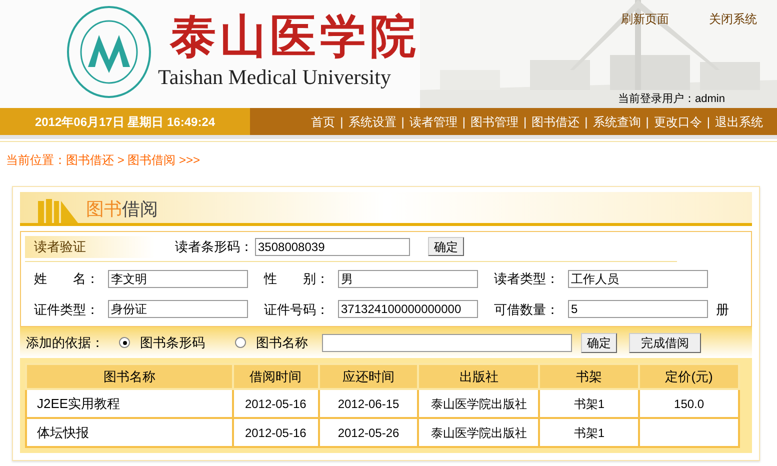  I want to click on nav-menu-item: 首页, so click(323, 121).